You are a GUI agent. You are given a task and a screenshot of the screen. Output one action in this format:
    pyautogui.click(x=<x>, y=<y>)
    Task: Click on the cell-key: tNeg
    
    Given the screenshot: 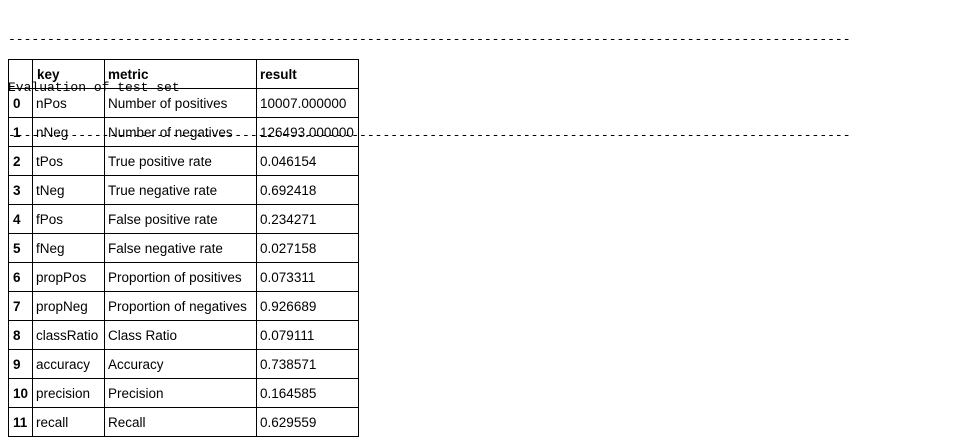 What is the action you would take?
    pyautogui.click(x=69, y=190)
    